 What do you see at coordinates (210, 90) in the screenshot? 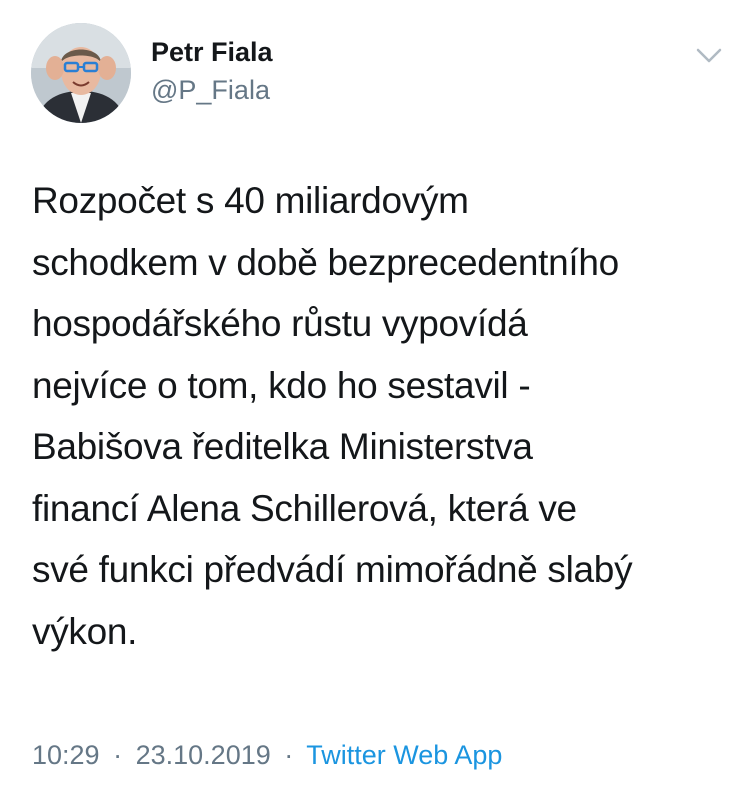
I see `author-handle: @P_Fiala` at bounding box center [210, 90].